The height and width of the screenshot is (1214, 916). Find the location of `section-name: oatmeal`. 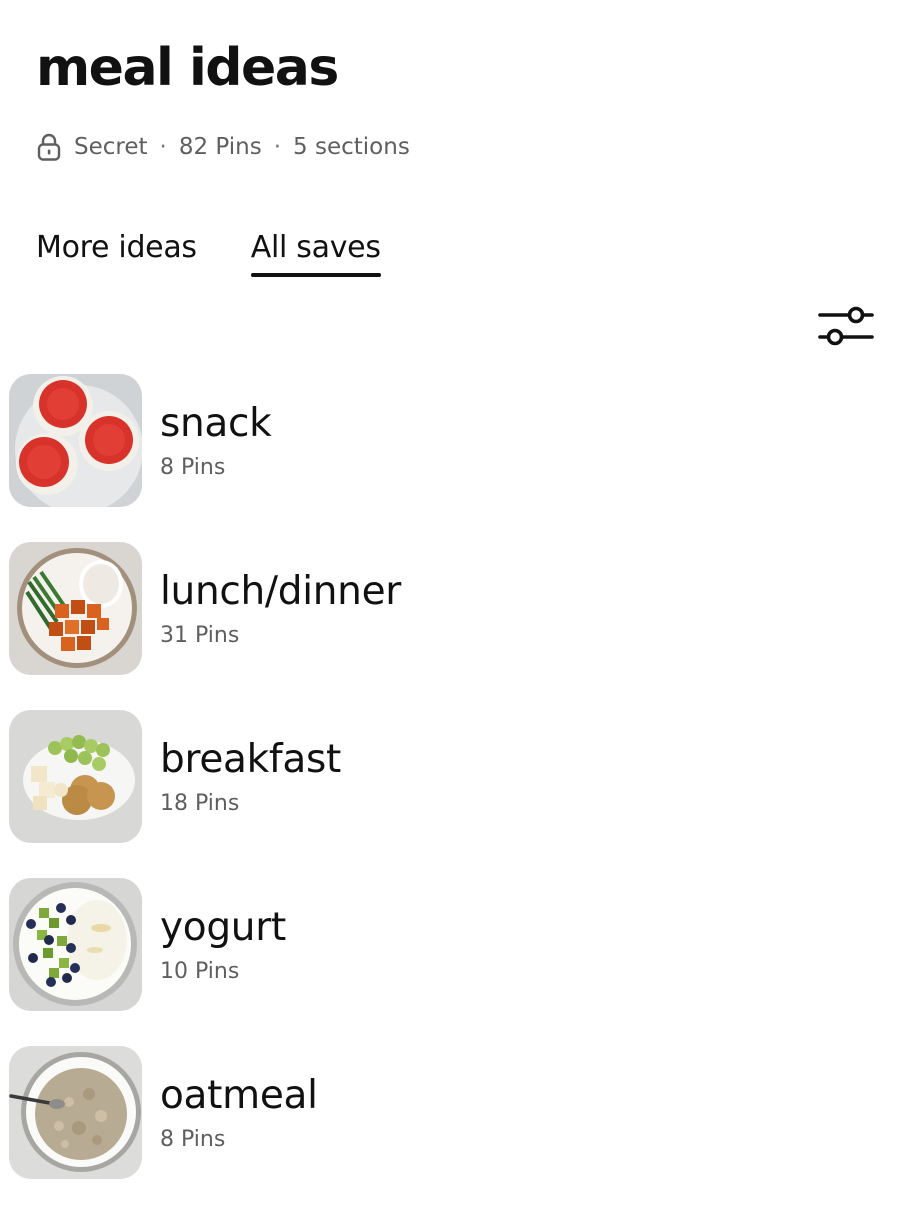

section-name: oatmeal is located at coordinates (239, 1095).